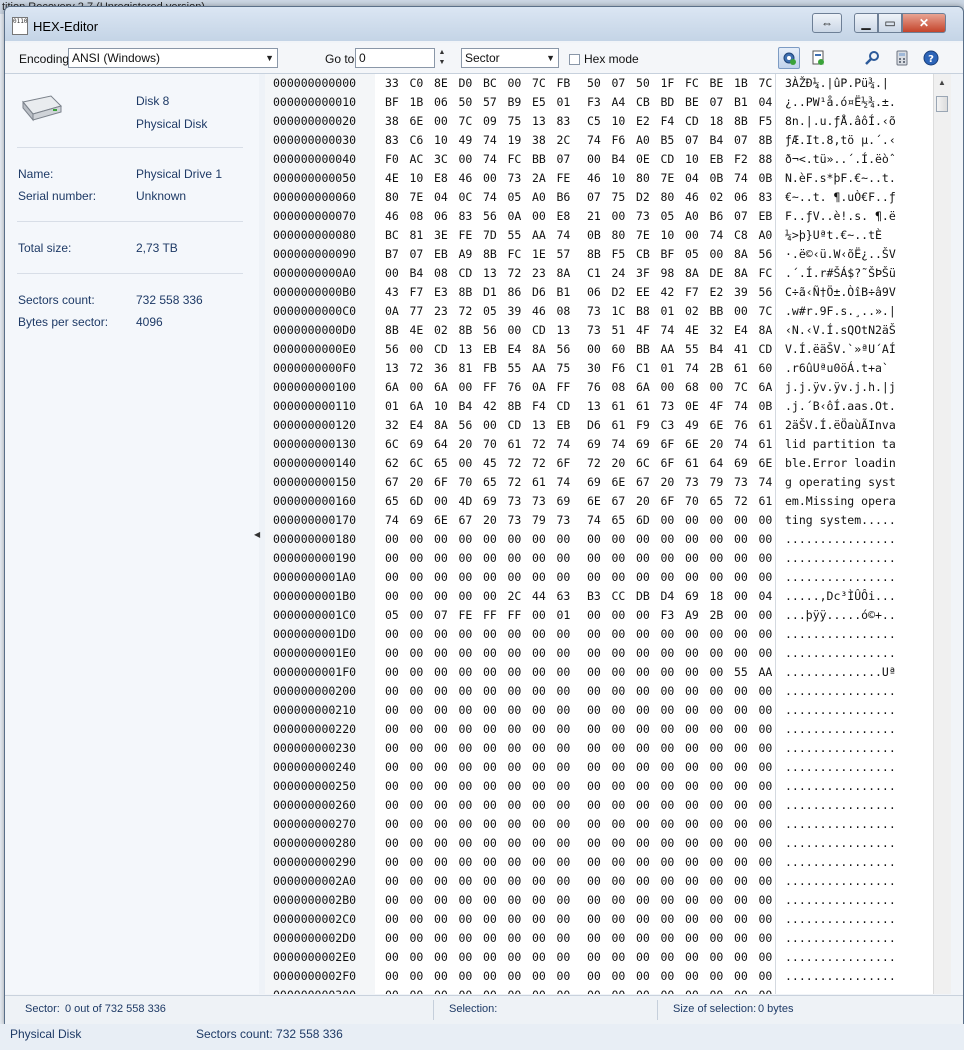  Describe the element at coordinates (442, 58) in the screenshot. I see `goto-stepper: ▲ ▼` at that location.